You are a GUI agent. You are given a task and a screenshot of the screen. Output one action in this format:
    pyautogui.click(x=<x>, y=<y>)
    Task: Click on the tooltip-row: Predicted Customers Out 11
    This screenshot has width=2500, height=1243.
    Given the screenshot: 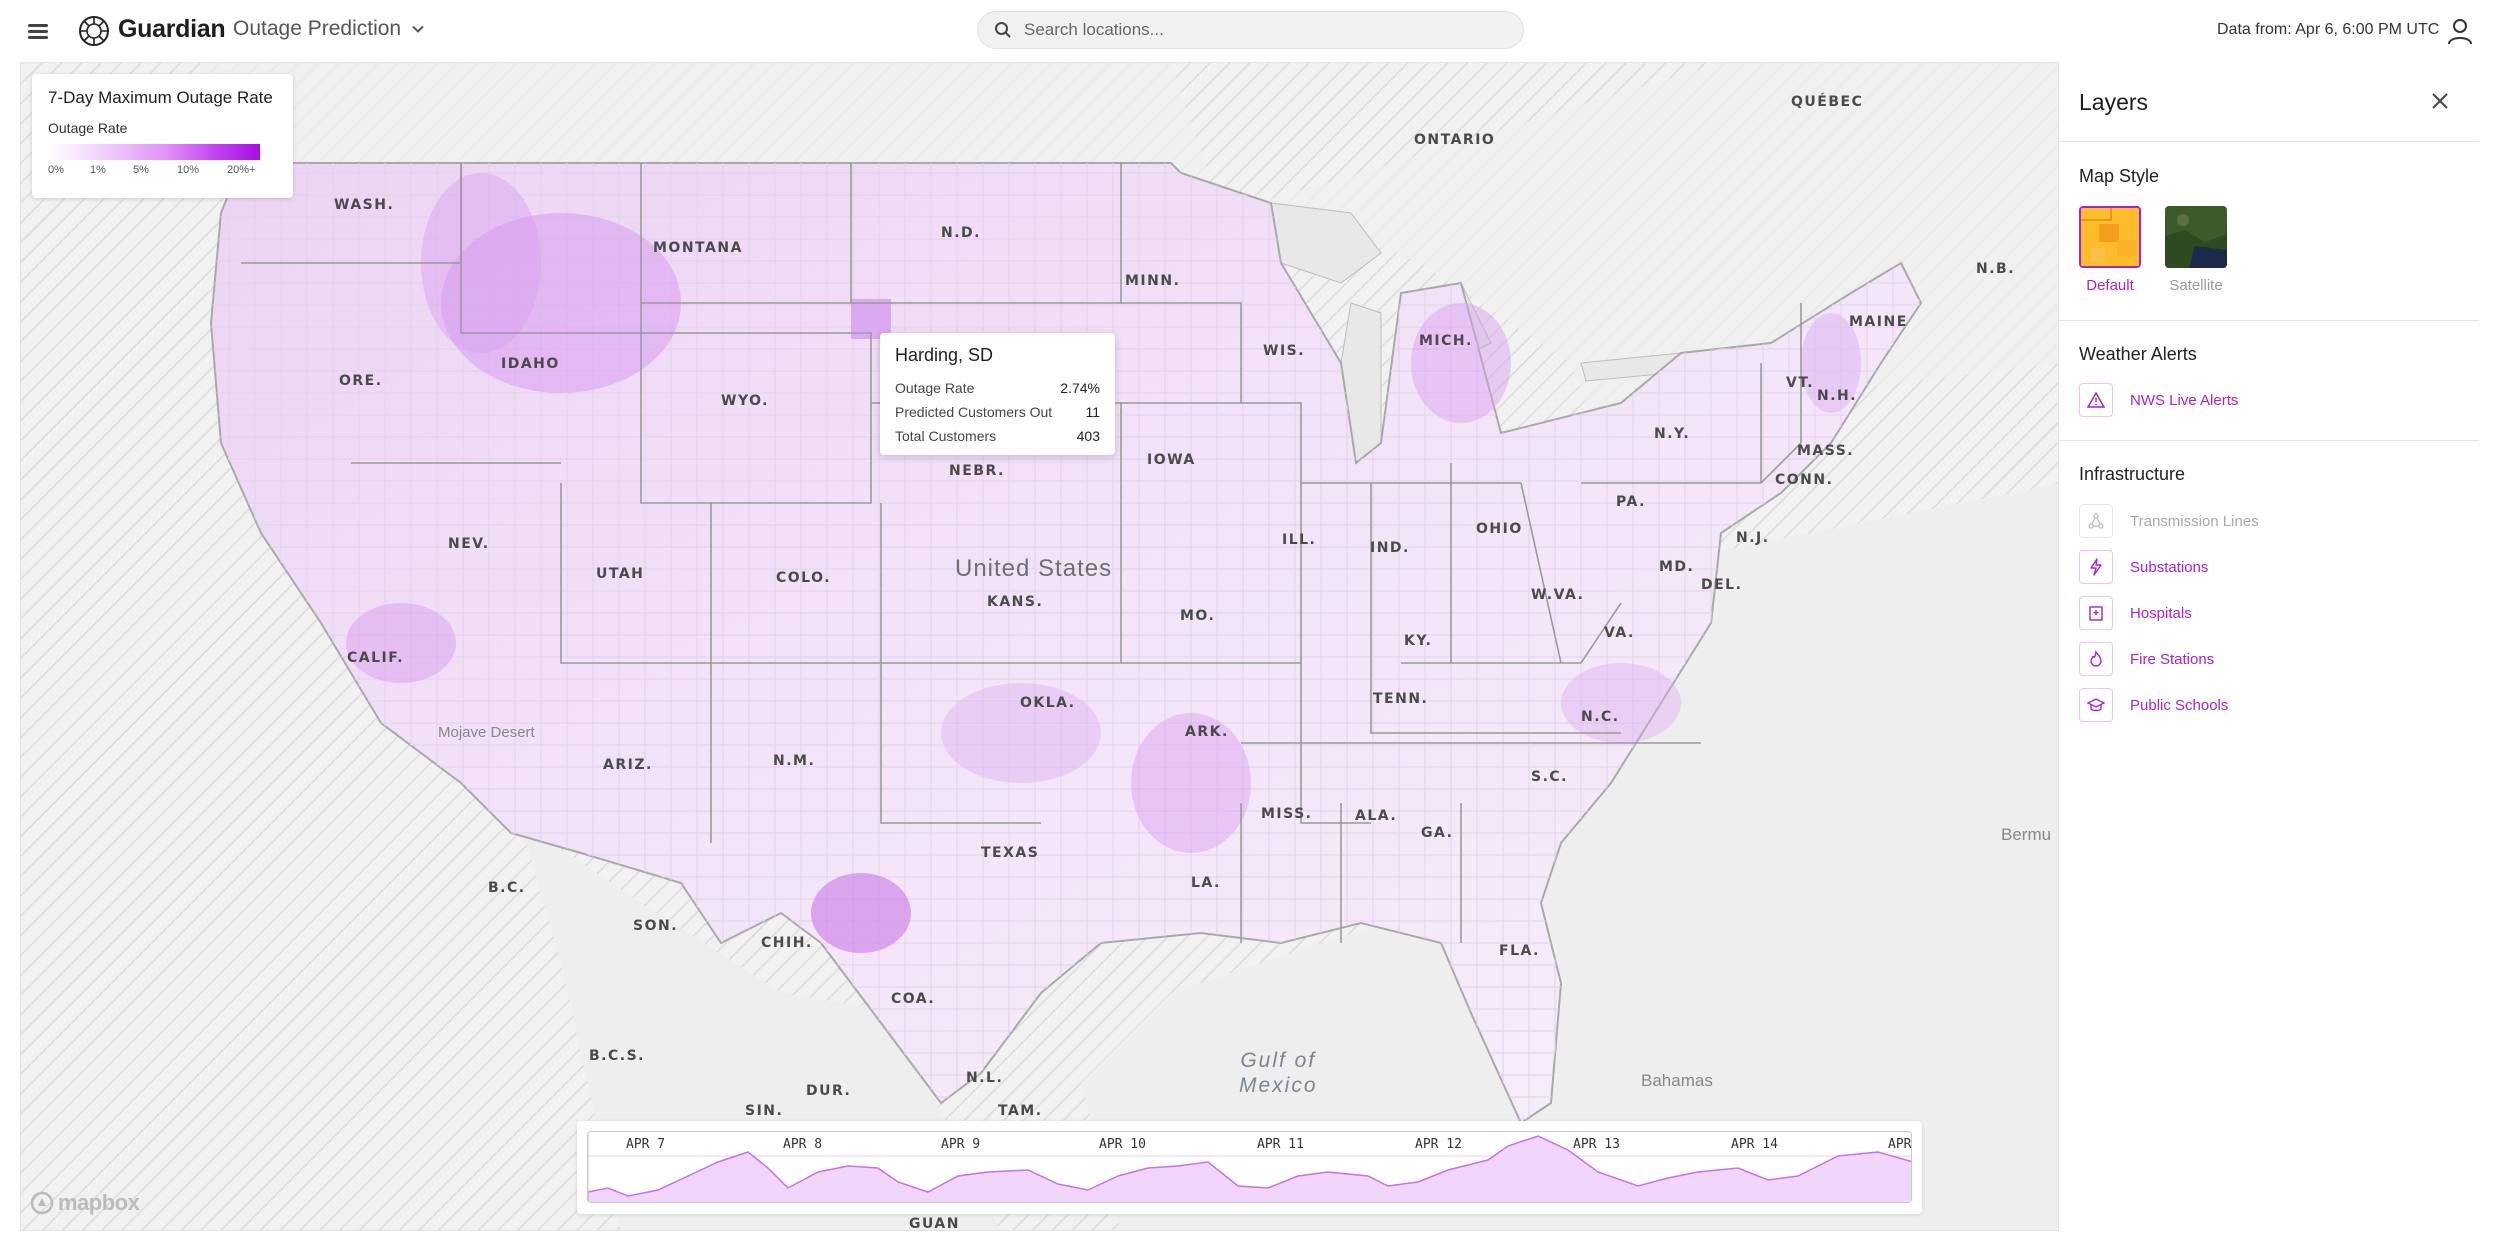 What is the action you would take?
    pyautogui.click(x=997, y=412)
    